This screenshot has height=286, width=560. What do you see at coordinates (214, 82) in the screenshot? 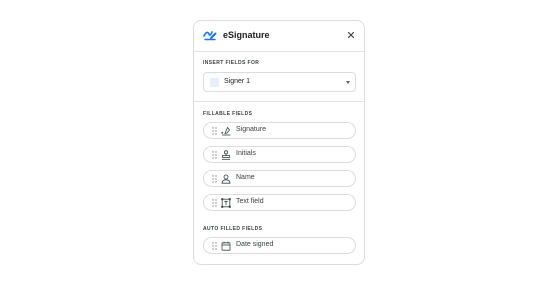
I see `signer-color-swatch` at bounding box center [214, 82].